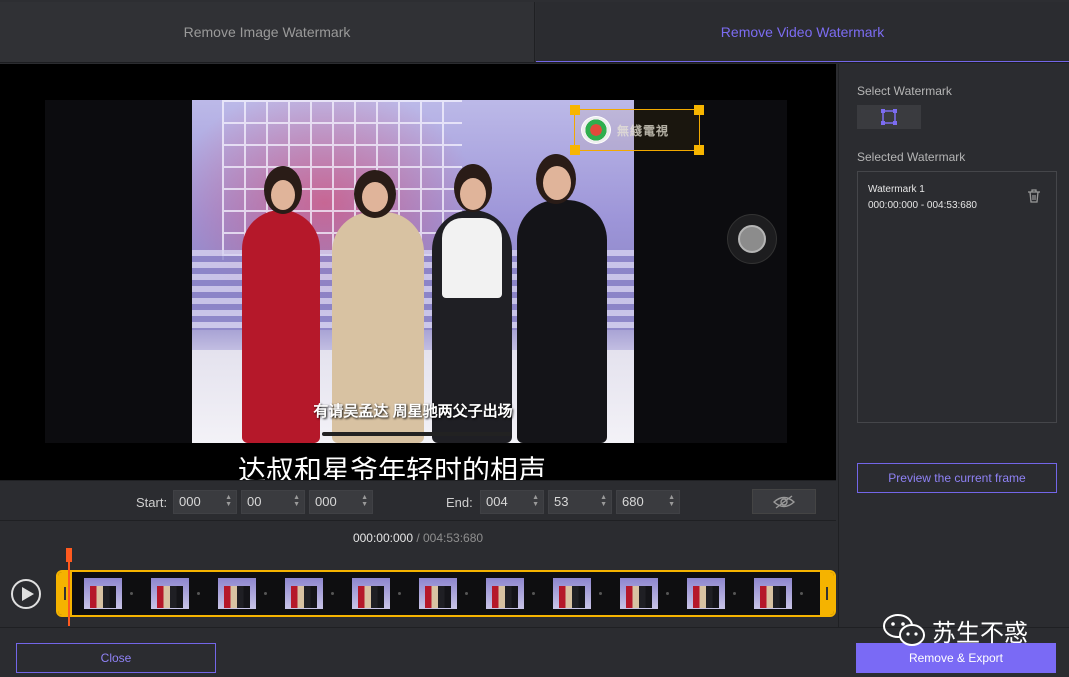 The width and height of the screenshot is (1069, 677). I want to click on wechat-brand-overlay: 苏生不惑, so click(955, 630).